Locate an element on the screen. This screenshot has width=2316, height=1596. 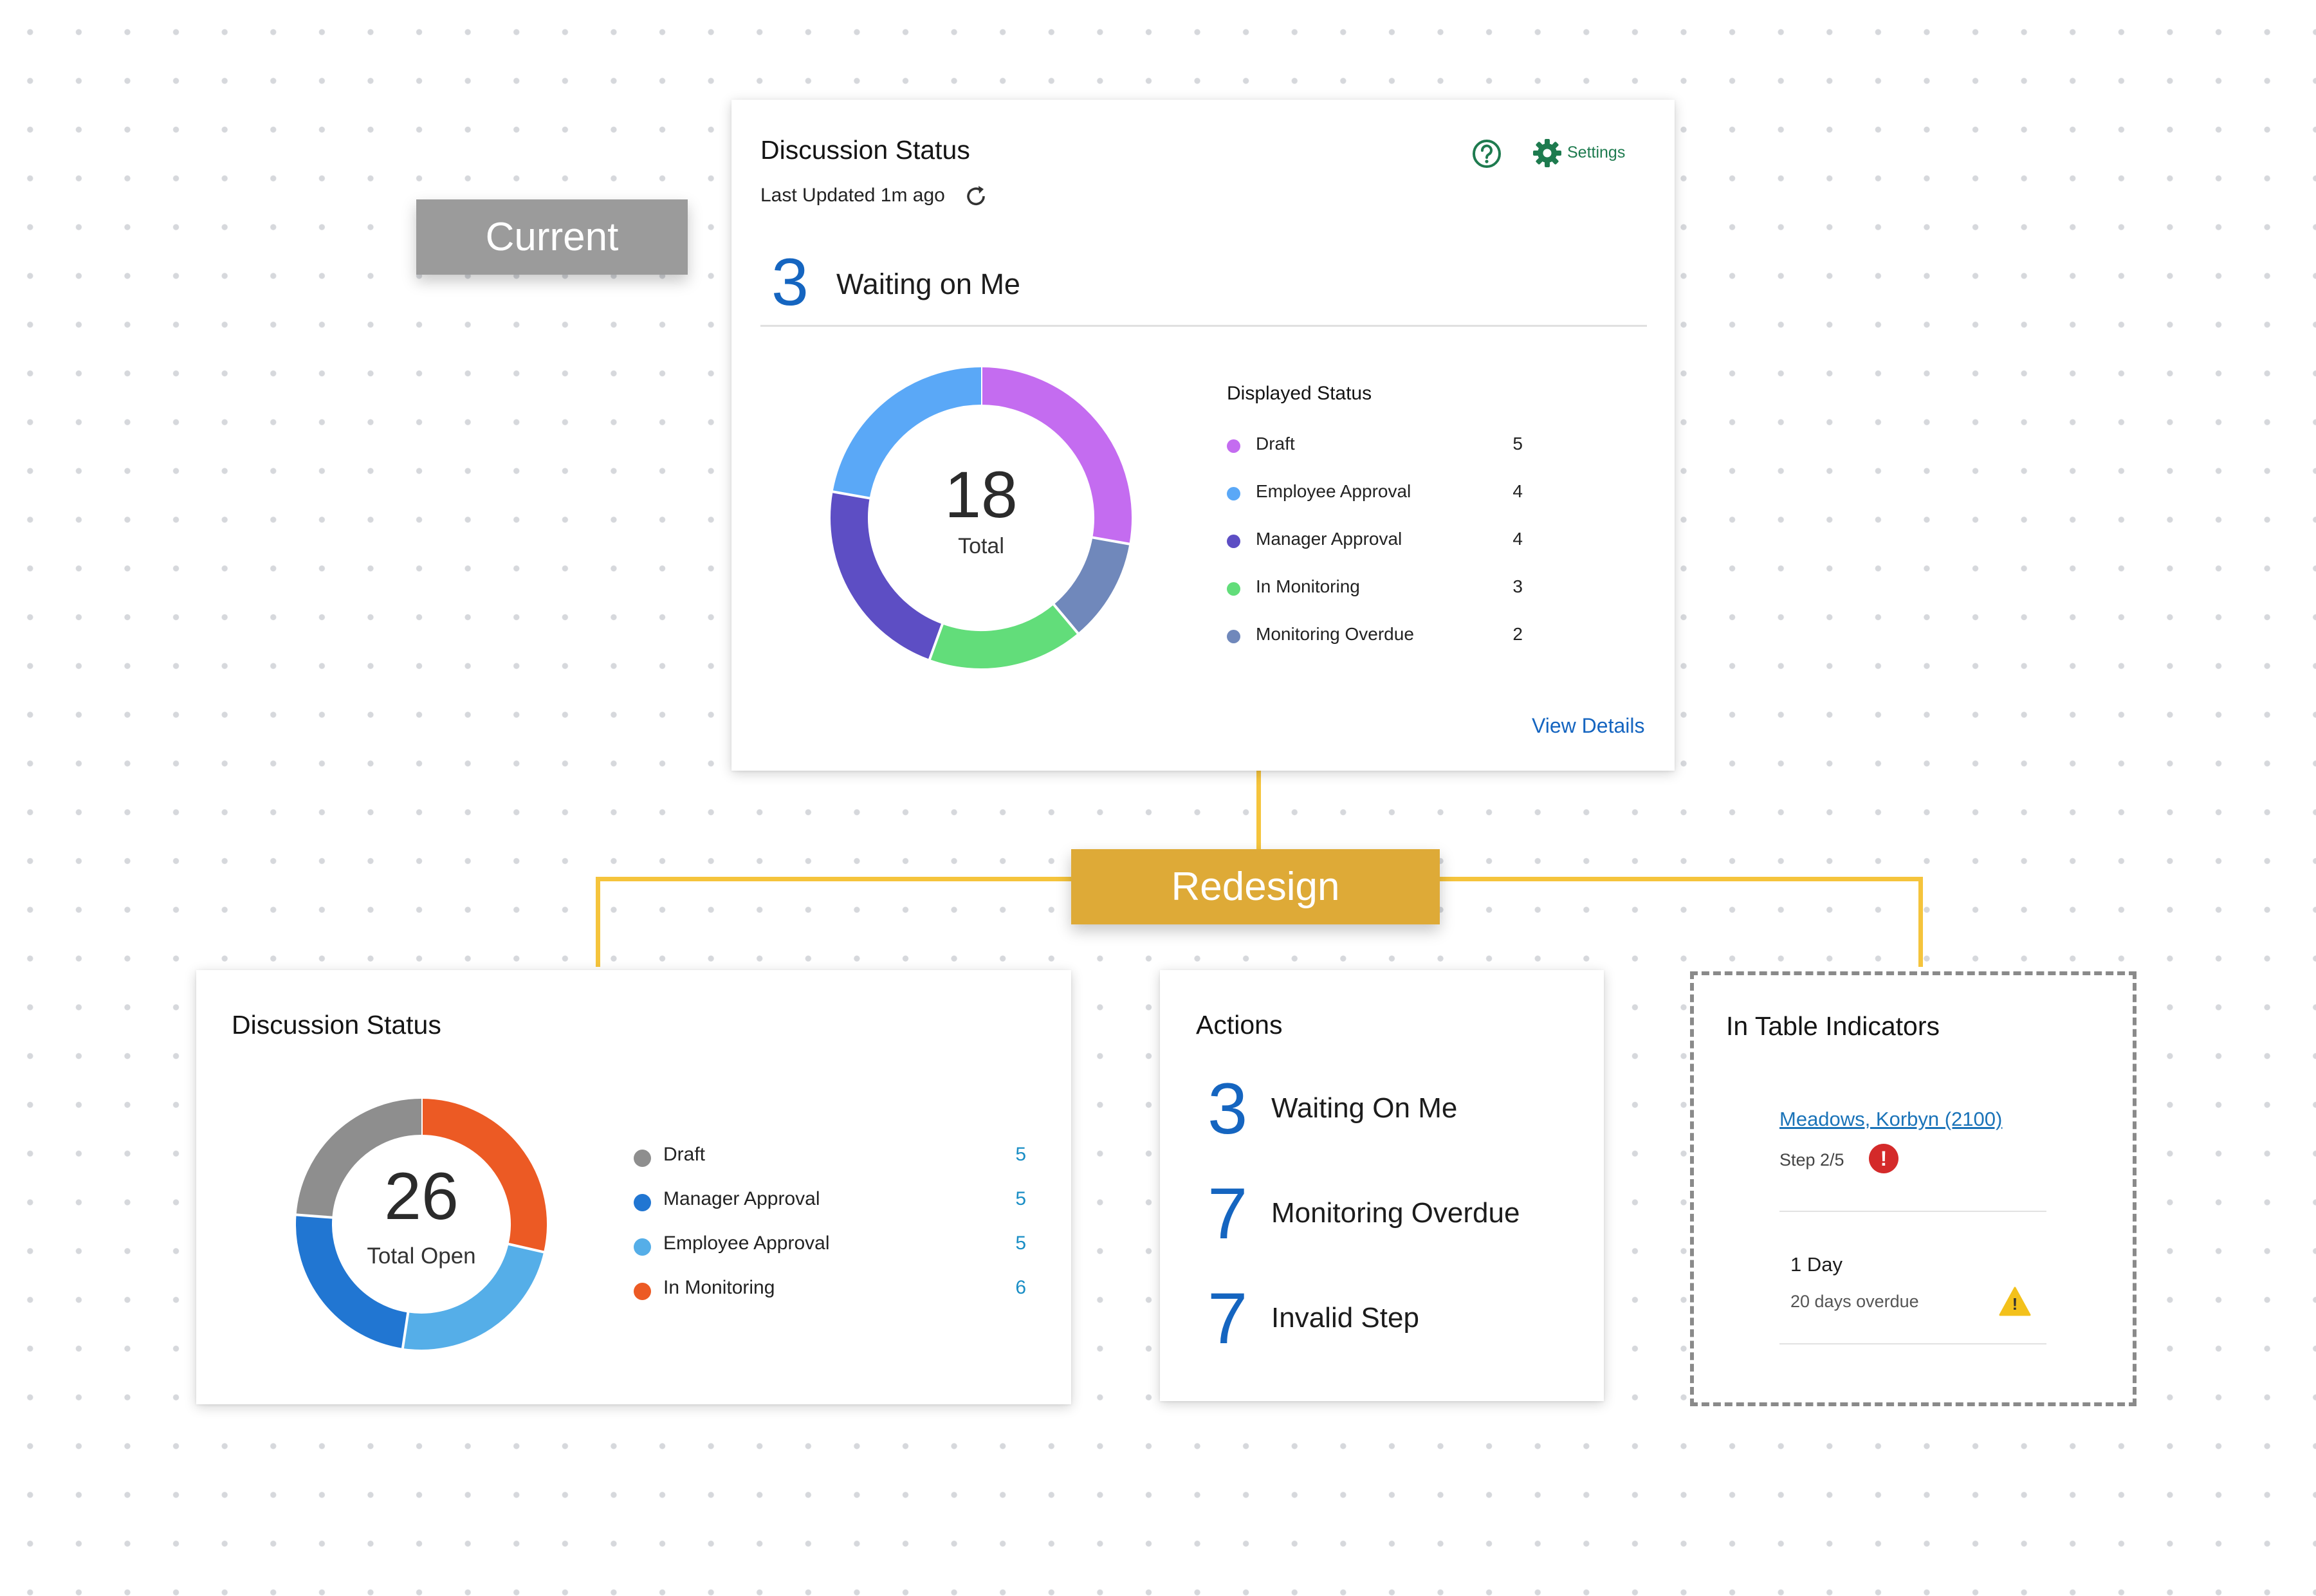
legend-item: In Monitoring 3 is located at coordinates (1375, 589).